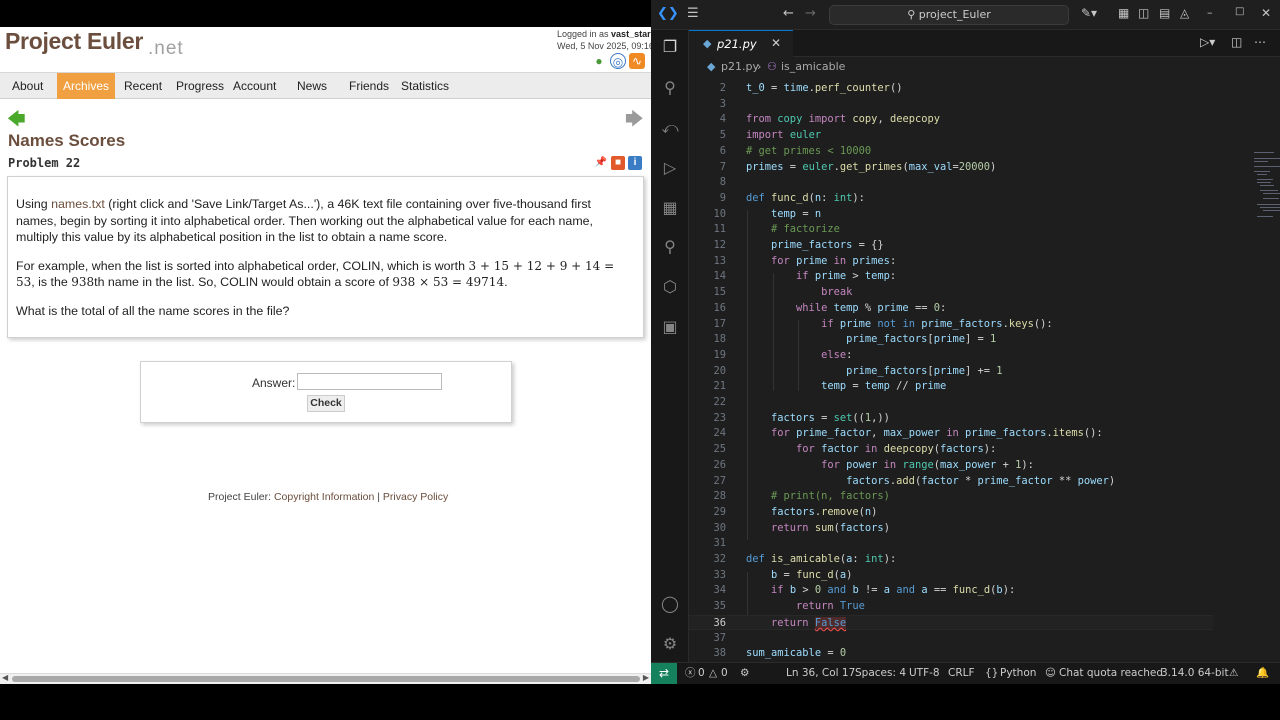  What do you see at coordinates (670, 327) in the screenshot?
I see `remote-explorer-icon: ▣` at bounding box center [670, 327].